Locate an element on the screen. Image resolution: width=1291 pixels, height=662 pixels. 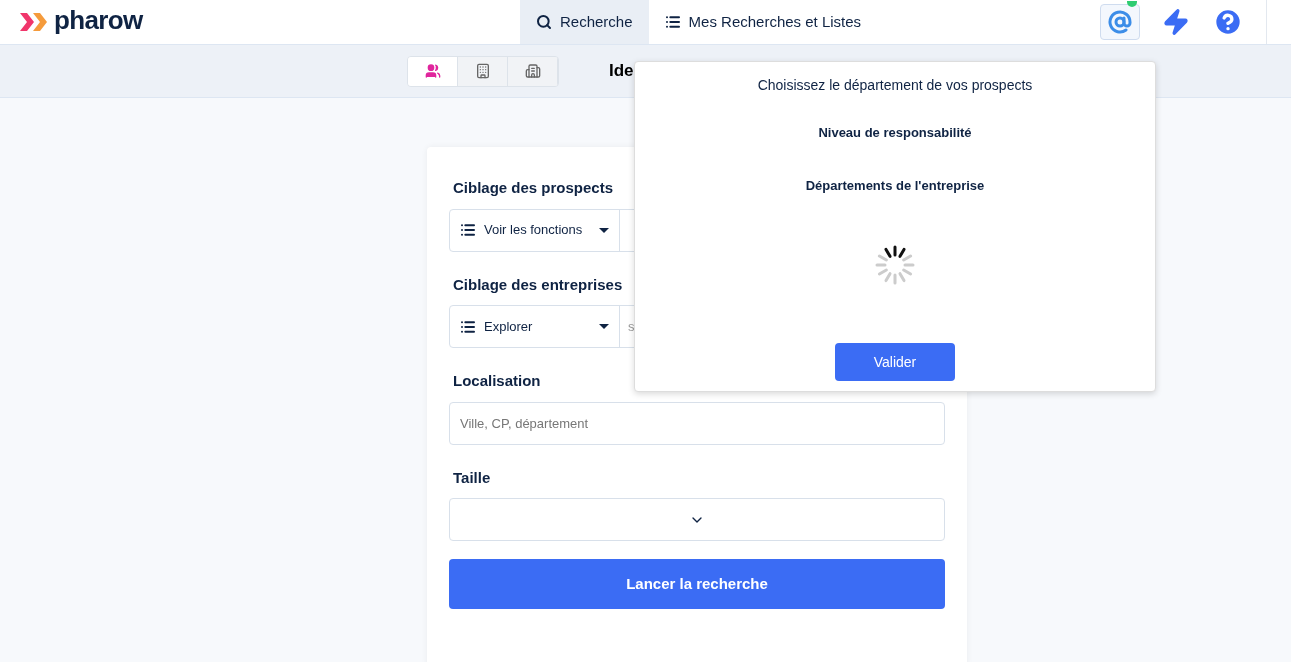
popover-heading: Départements de l'entreprise is located at coordinates (895, 185).